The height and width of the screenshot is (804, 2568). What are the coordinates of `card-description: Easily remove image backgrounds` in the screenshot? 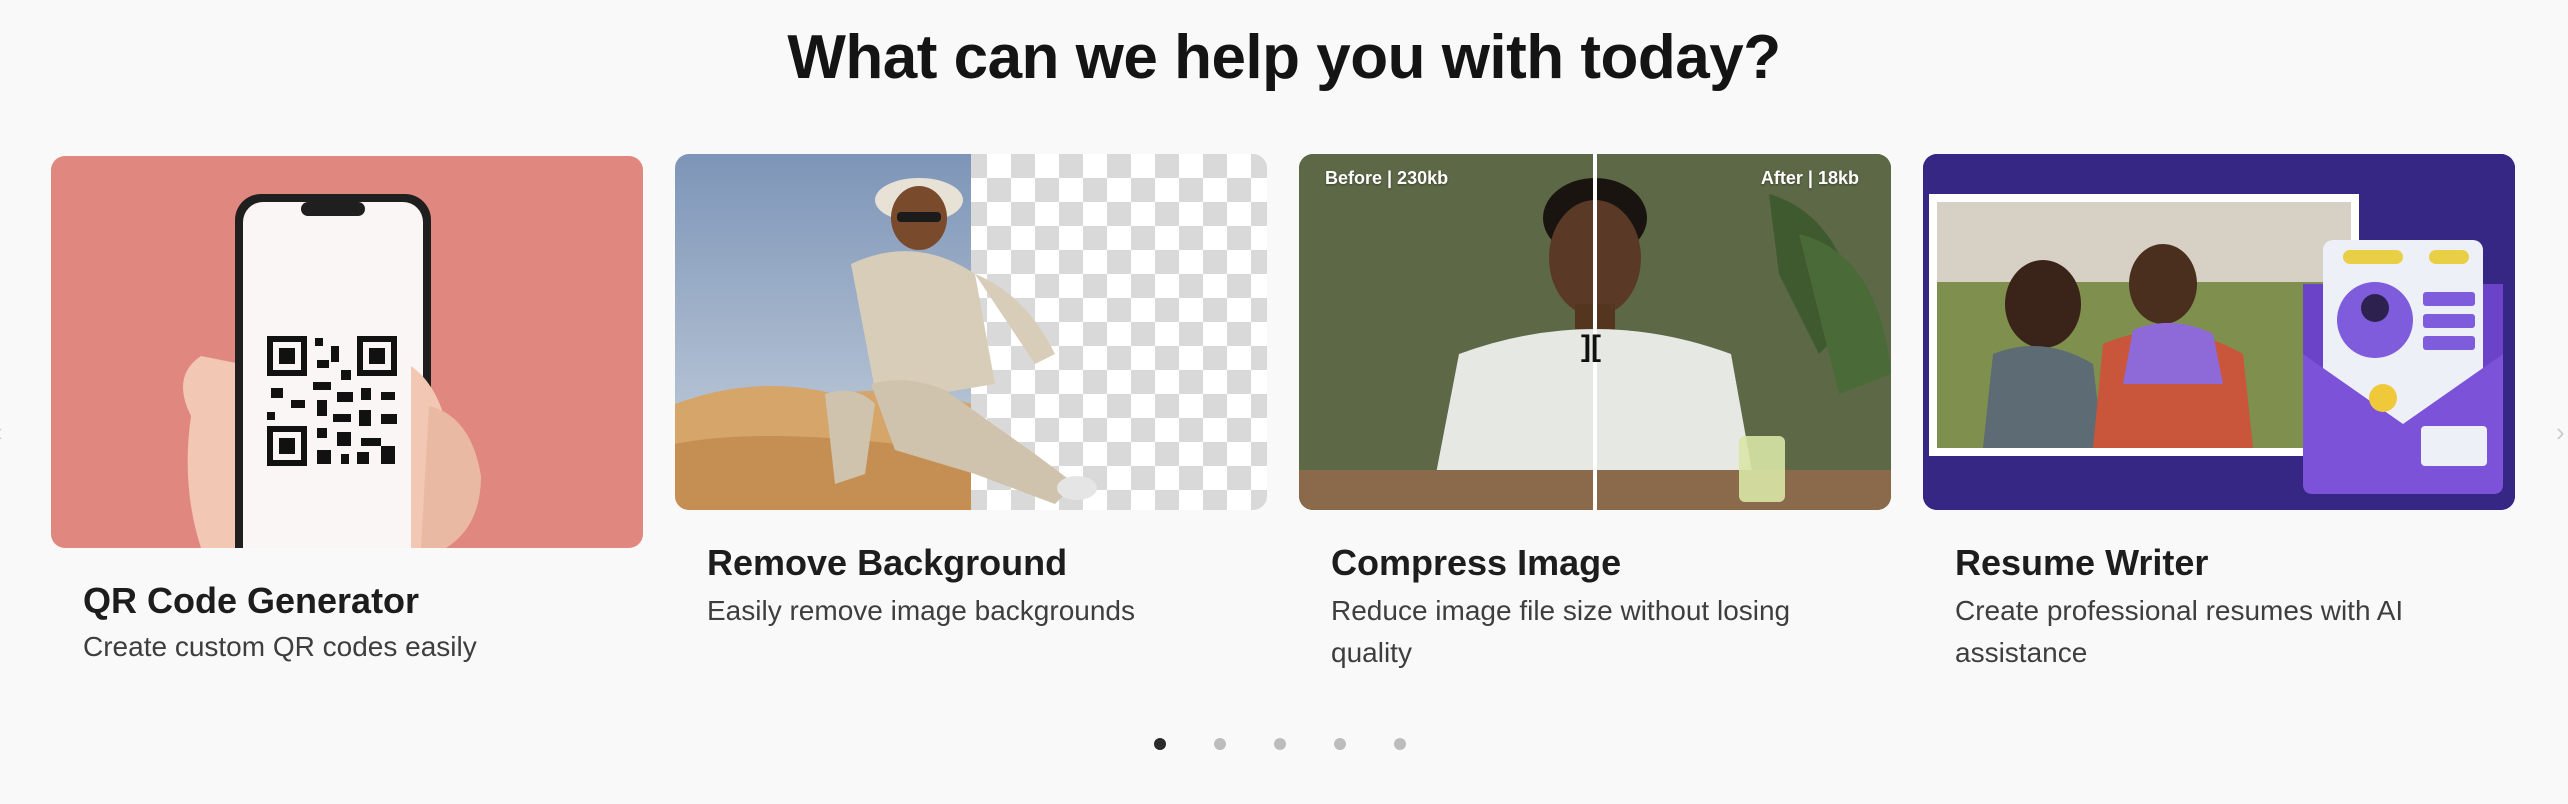 It's located at (921, 610).